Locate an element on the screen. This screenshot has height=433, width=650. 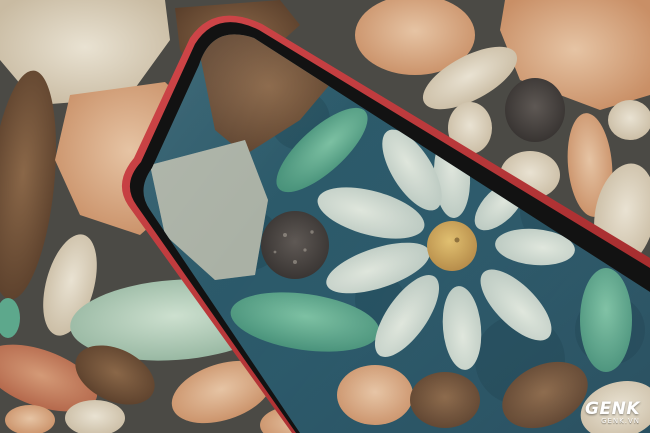
watermark-domain: GENK.VN is located at coordinates (620, 421).